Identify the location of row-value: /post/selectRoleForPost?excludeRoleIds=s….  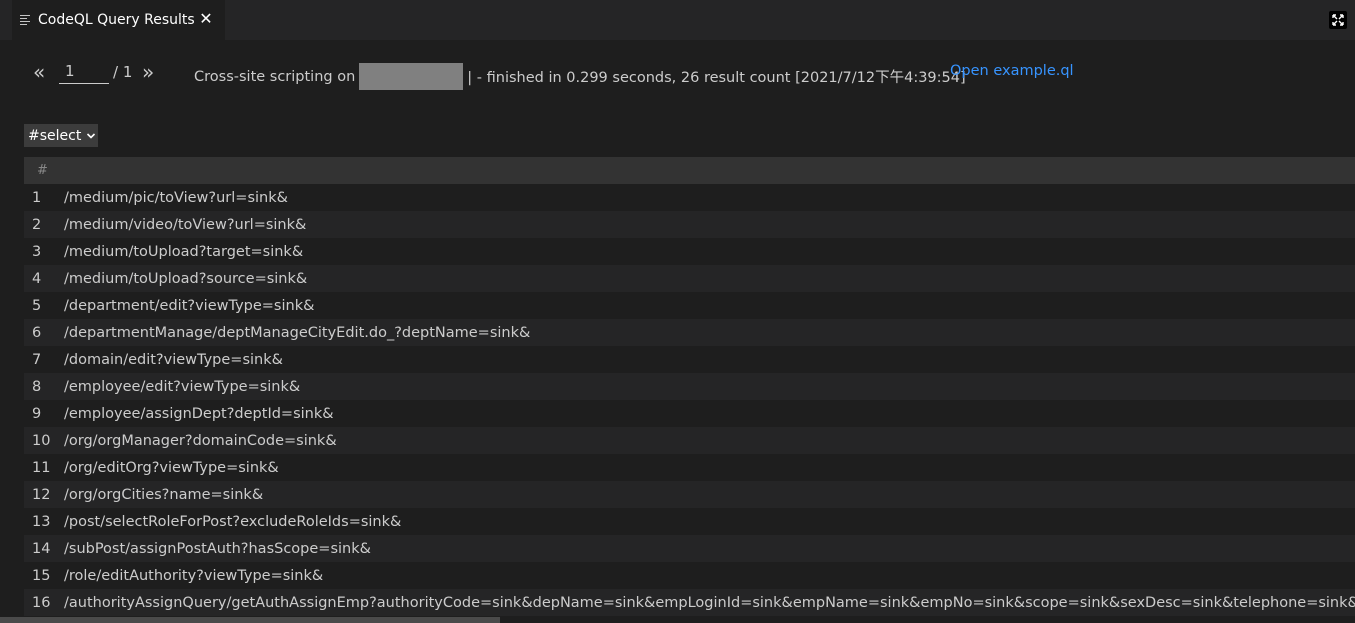
(709, 522).